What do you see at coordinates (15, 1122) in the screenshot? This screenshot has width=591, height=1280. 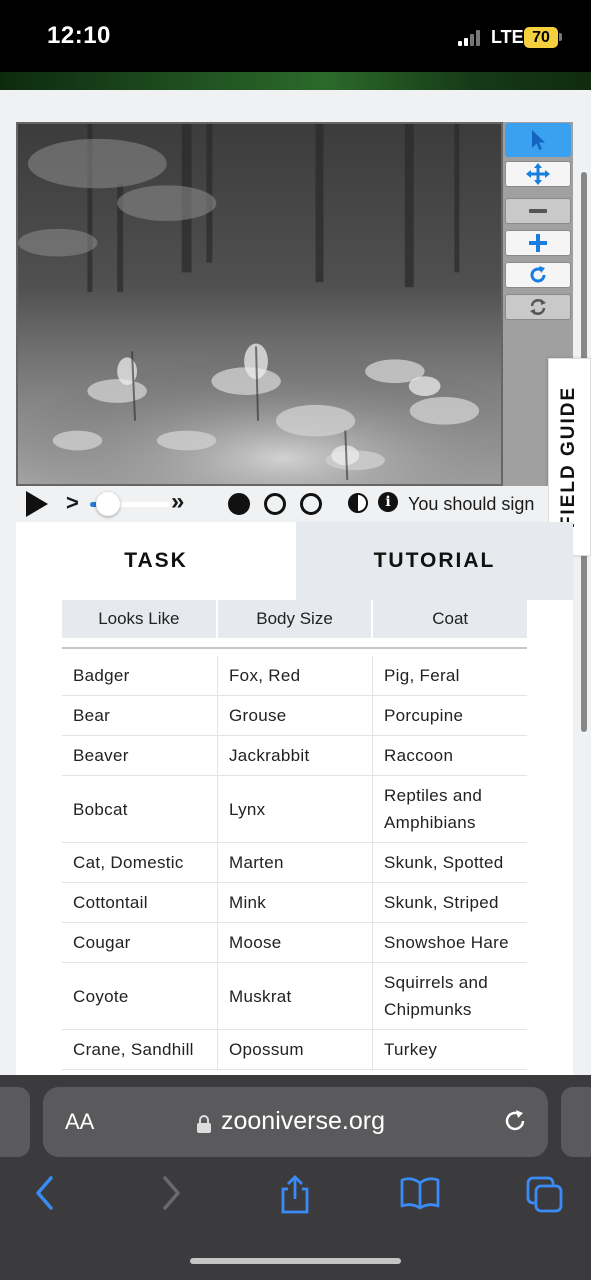 I see `previous-tab-peek` at bounding box center [15, 1122].